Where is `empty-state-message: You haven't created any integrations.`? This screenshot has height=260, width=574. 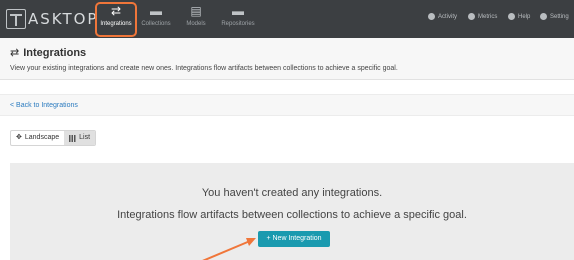
empty-state-message: You haven't created any integrations. is located at coordinates (292, 193).